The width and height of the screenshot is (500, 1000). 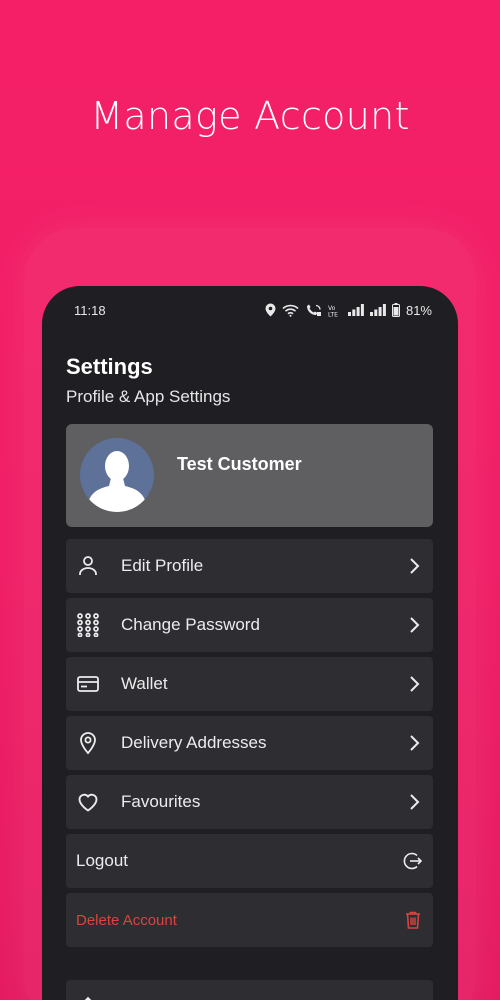 What do you see at coordinates (249, 475) in the screenshot?
I see `profile-card: Test Customer` at bounding box center [249, 475].